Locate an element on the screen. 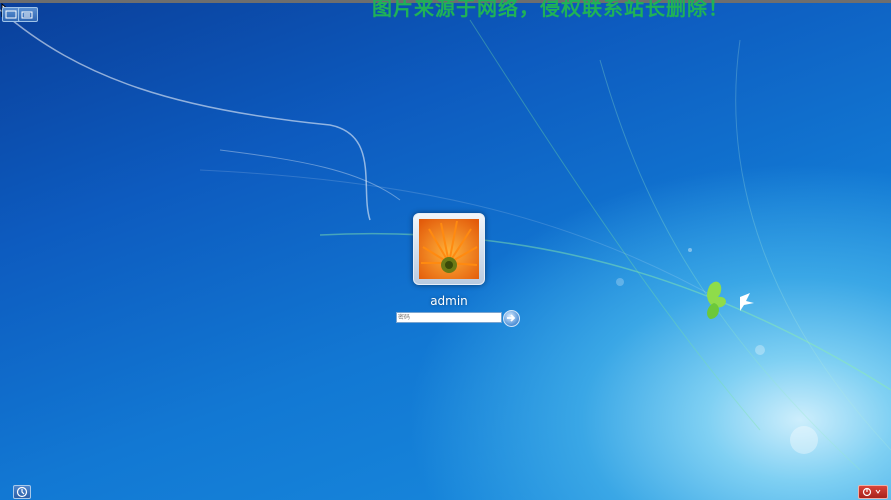 This screenshot has width=891, height=500. user-picture-frame is located at coordinates (449, 249).